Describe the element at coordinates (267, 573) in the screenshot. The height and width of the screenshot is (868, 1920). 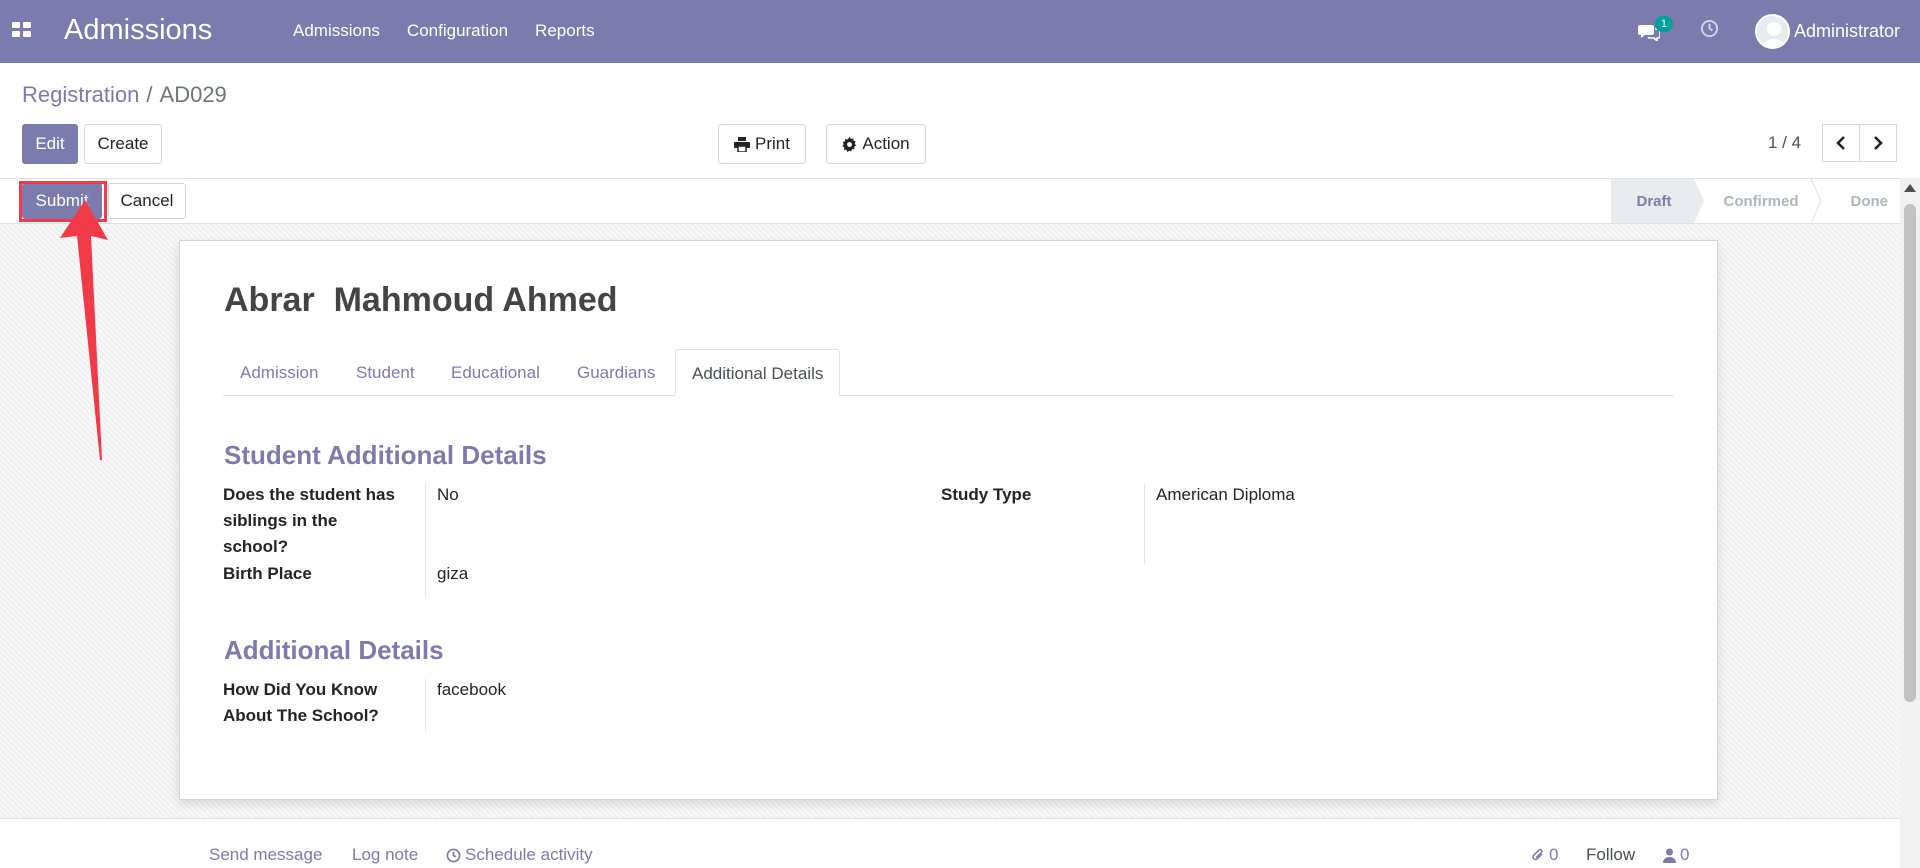
I see `birth-place-label: Birth Place` at that location.